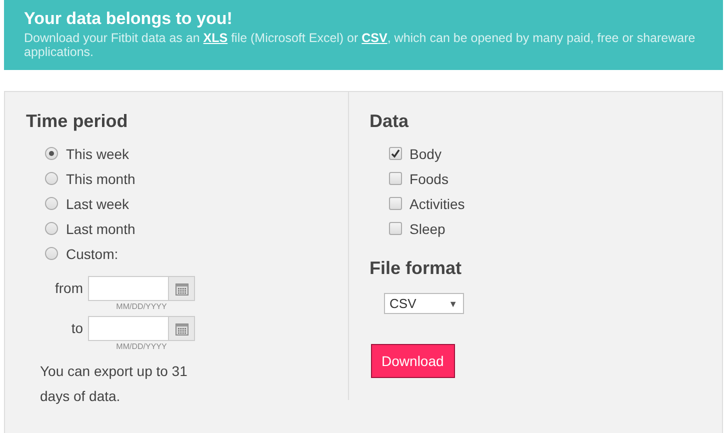 Image resolution: width=727 pixels, height=433 pixels. I want to click on format-select: CSV ▼, so click(424, 303).